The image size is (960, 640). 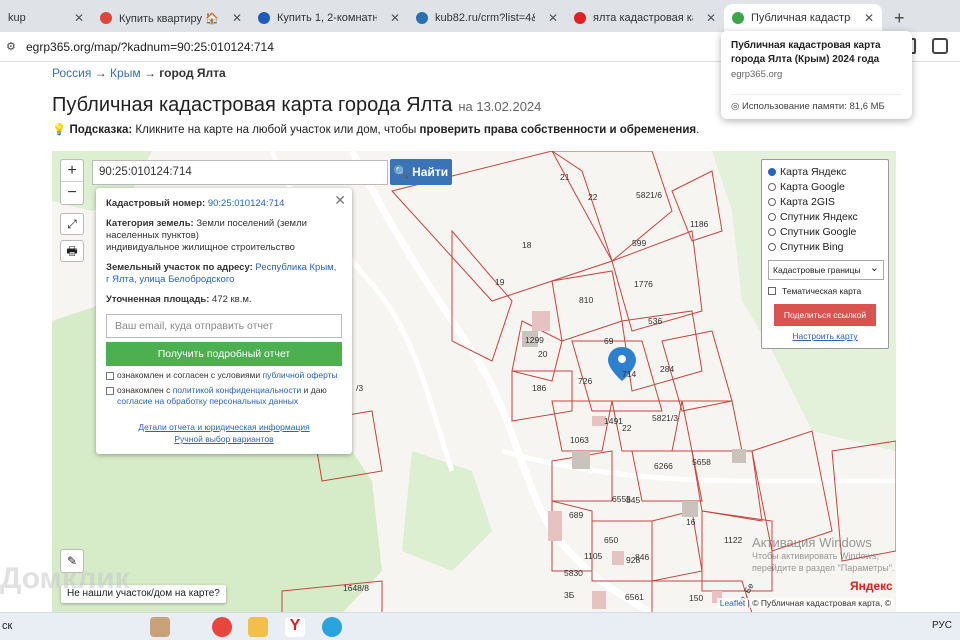 What do you see at coordinates (940, 46) in the screenshot?
I see `puzzle-icon` at bounding box center [940, 46].